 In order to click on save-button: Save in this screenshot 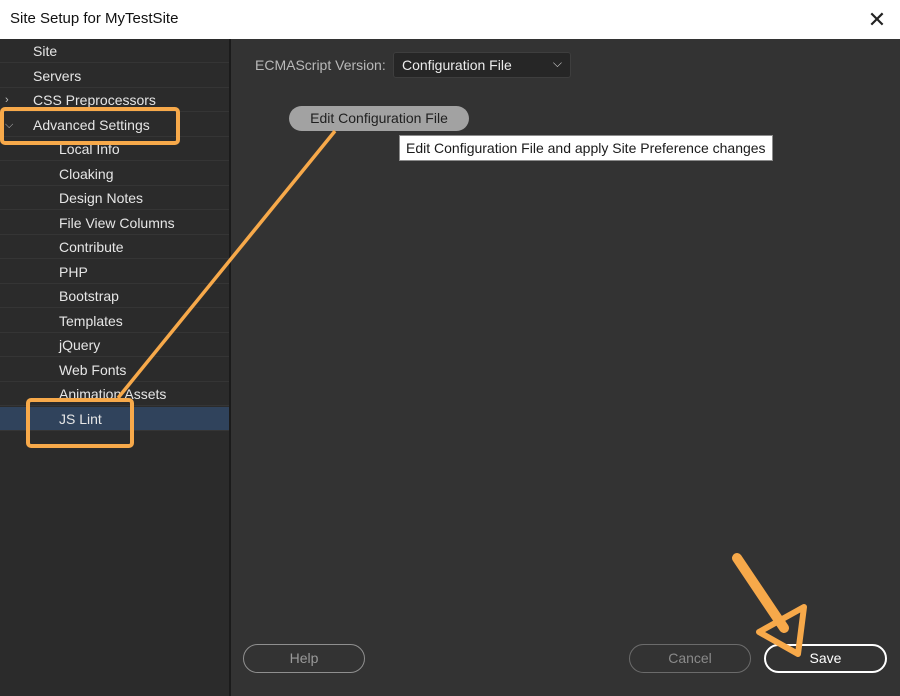, I will do `click(825, 658)`.